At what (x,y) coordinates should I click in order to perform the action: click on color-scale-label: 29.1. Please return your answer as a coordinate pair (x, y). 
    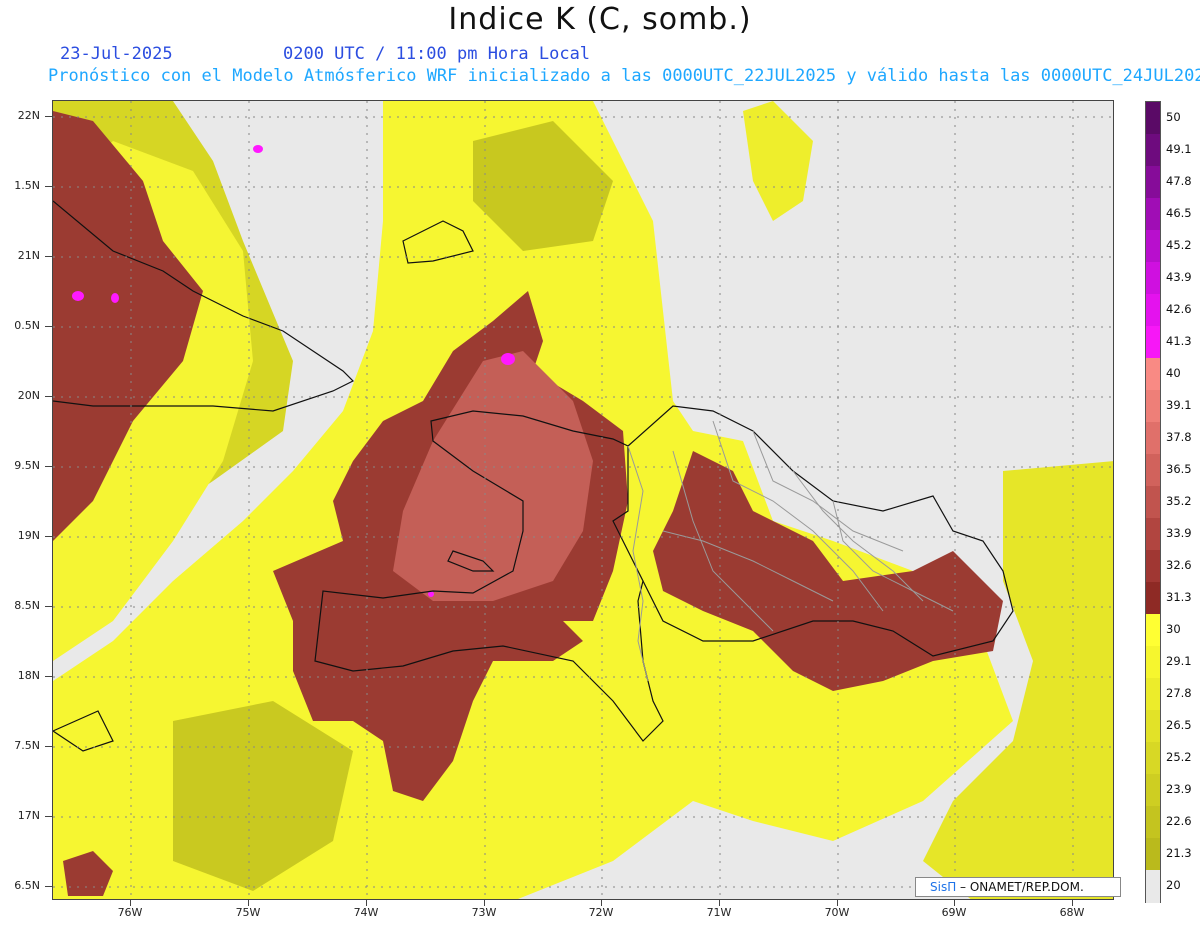
    Looking at the image, I should click on (1179, 661).